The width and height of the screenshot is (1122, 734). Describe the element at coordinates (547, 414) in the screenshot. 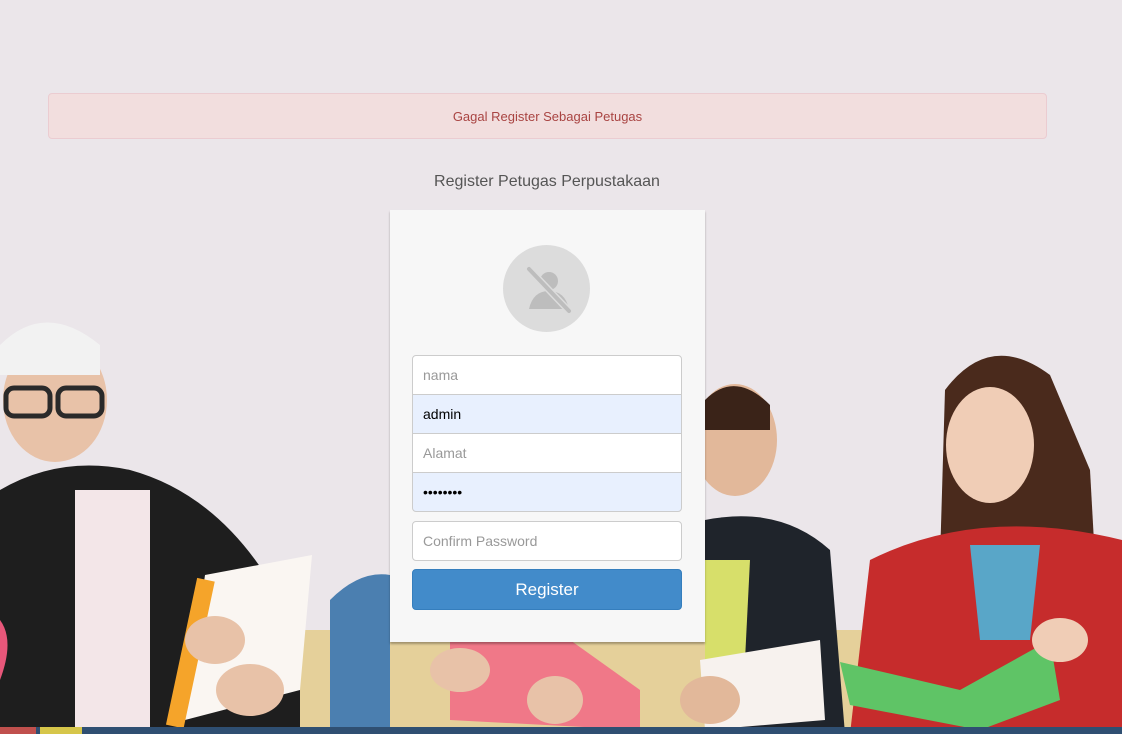

I see `username-input` at that location.